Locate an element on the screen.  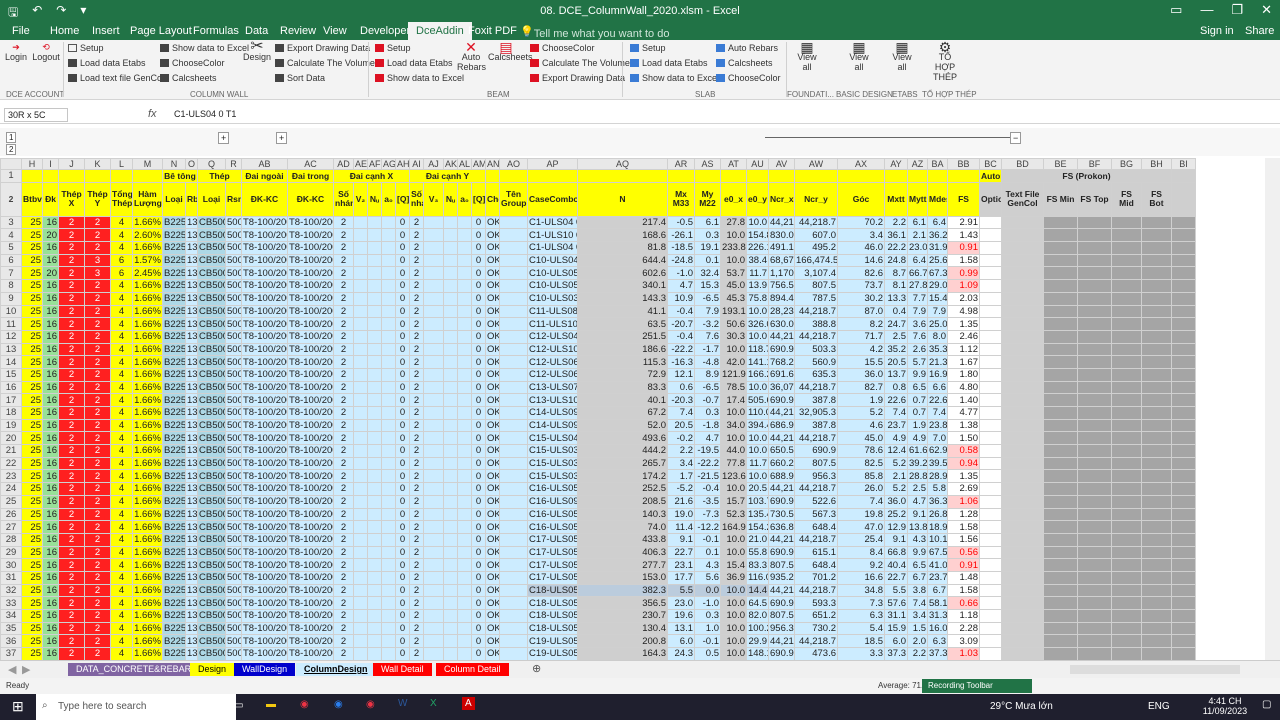
grid-cell: 22.7 is located at coordinates (681, 552).